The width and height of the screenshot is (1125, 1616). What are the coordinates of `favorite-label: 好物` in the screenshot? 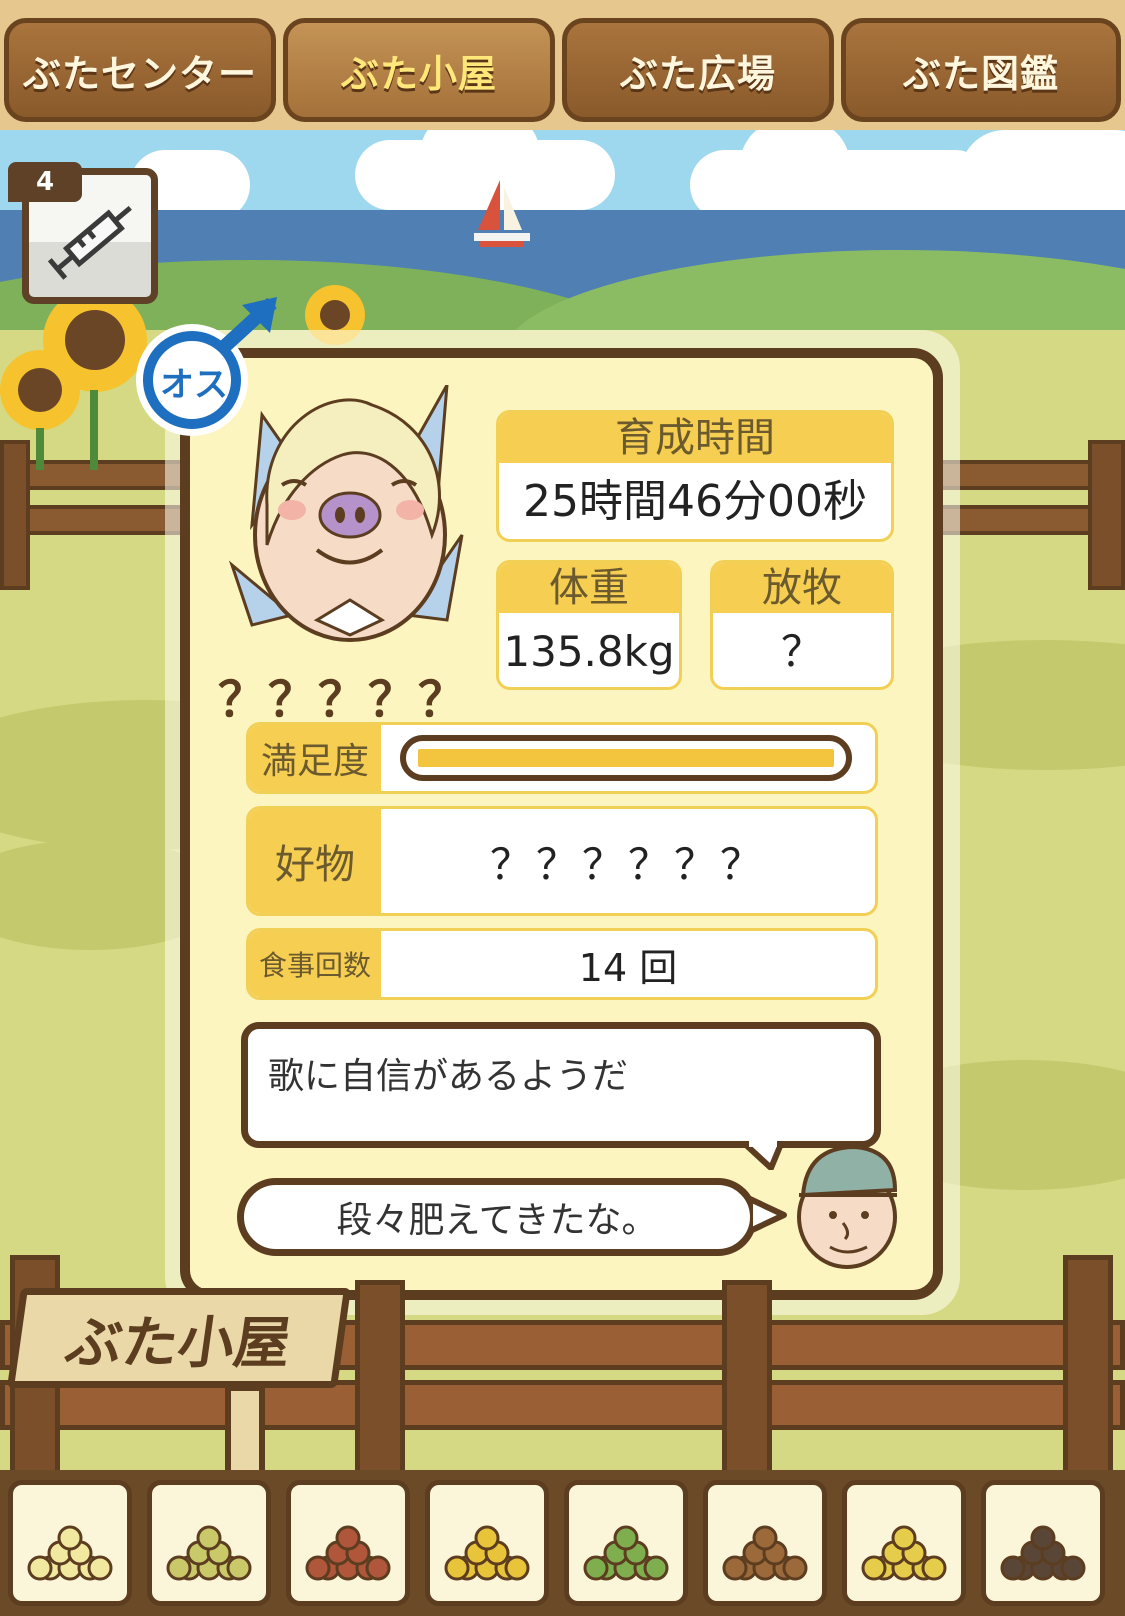 It's located at (315, 861).